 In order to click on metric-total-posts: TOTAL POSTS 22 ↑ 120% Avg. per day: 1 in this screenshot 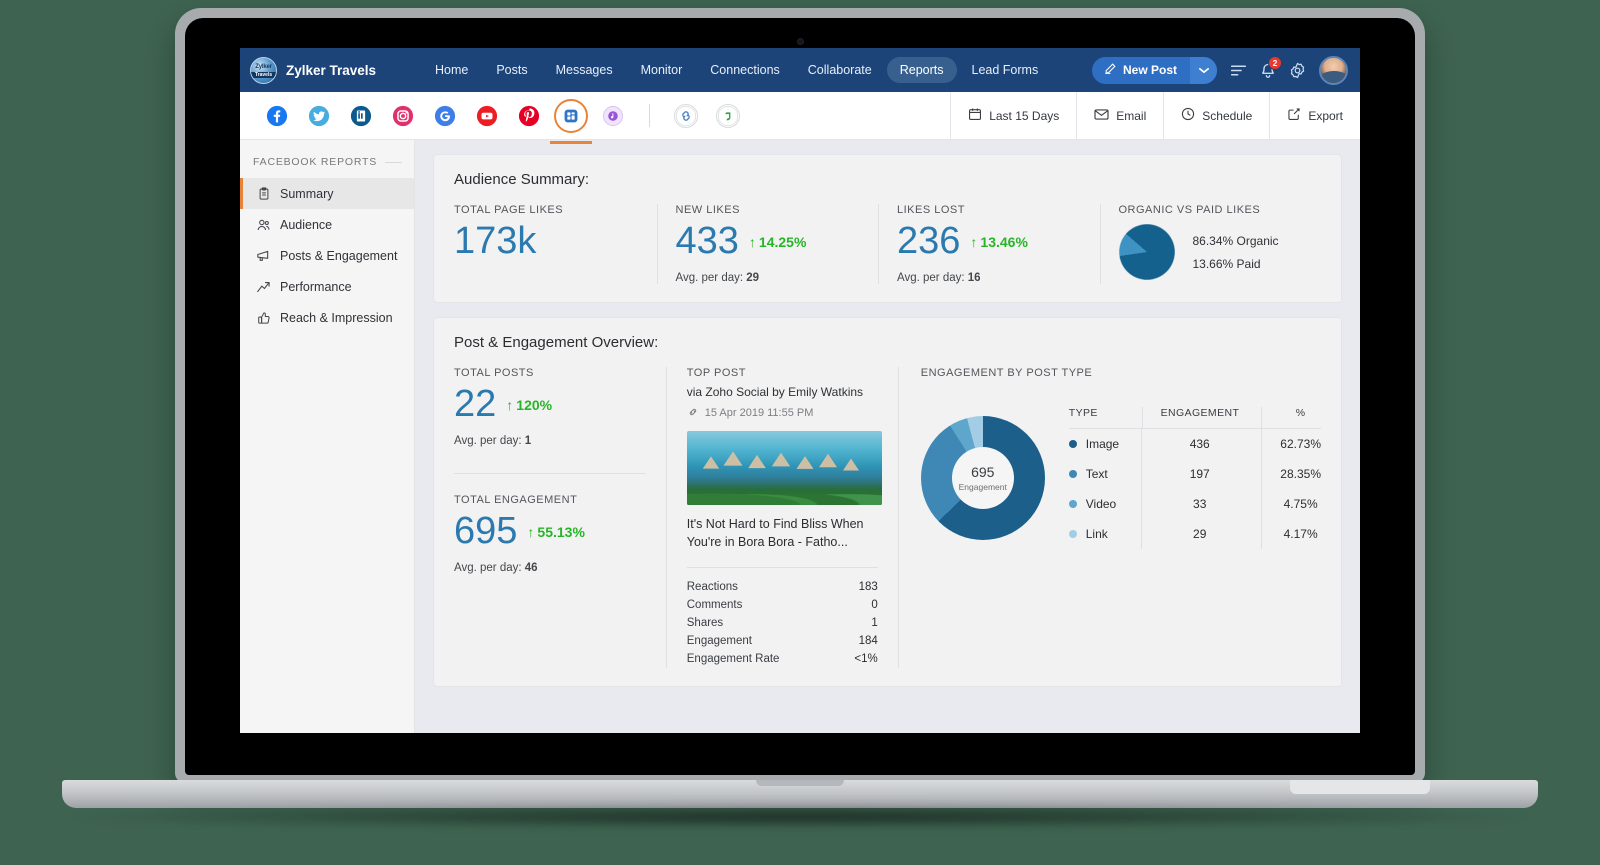, I will do `click(550, 407)`.